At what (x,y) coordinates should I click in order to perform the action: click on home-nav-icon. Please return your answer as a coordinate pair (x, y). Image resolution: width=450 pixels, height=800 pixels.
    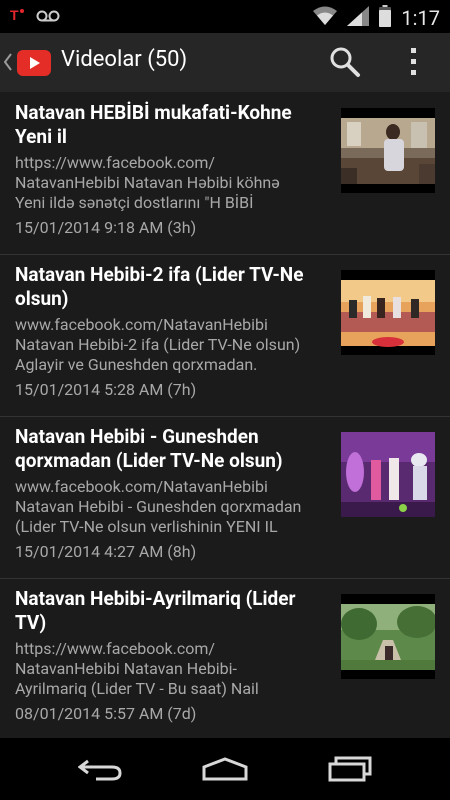
    Looking at the image, I should click on (225, 769).